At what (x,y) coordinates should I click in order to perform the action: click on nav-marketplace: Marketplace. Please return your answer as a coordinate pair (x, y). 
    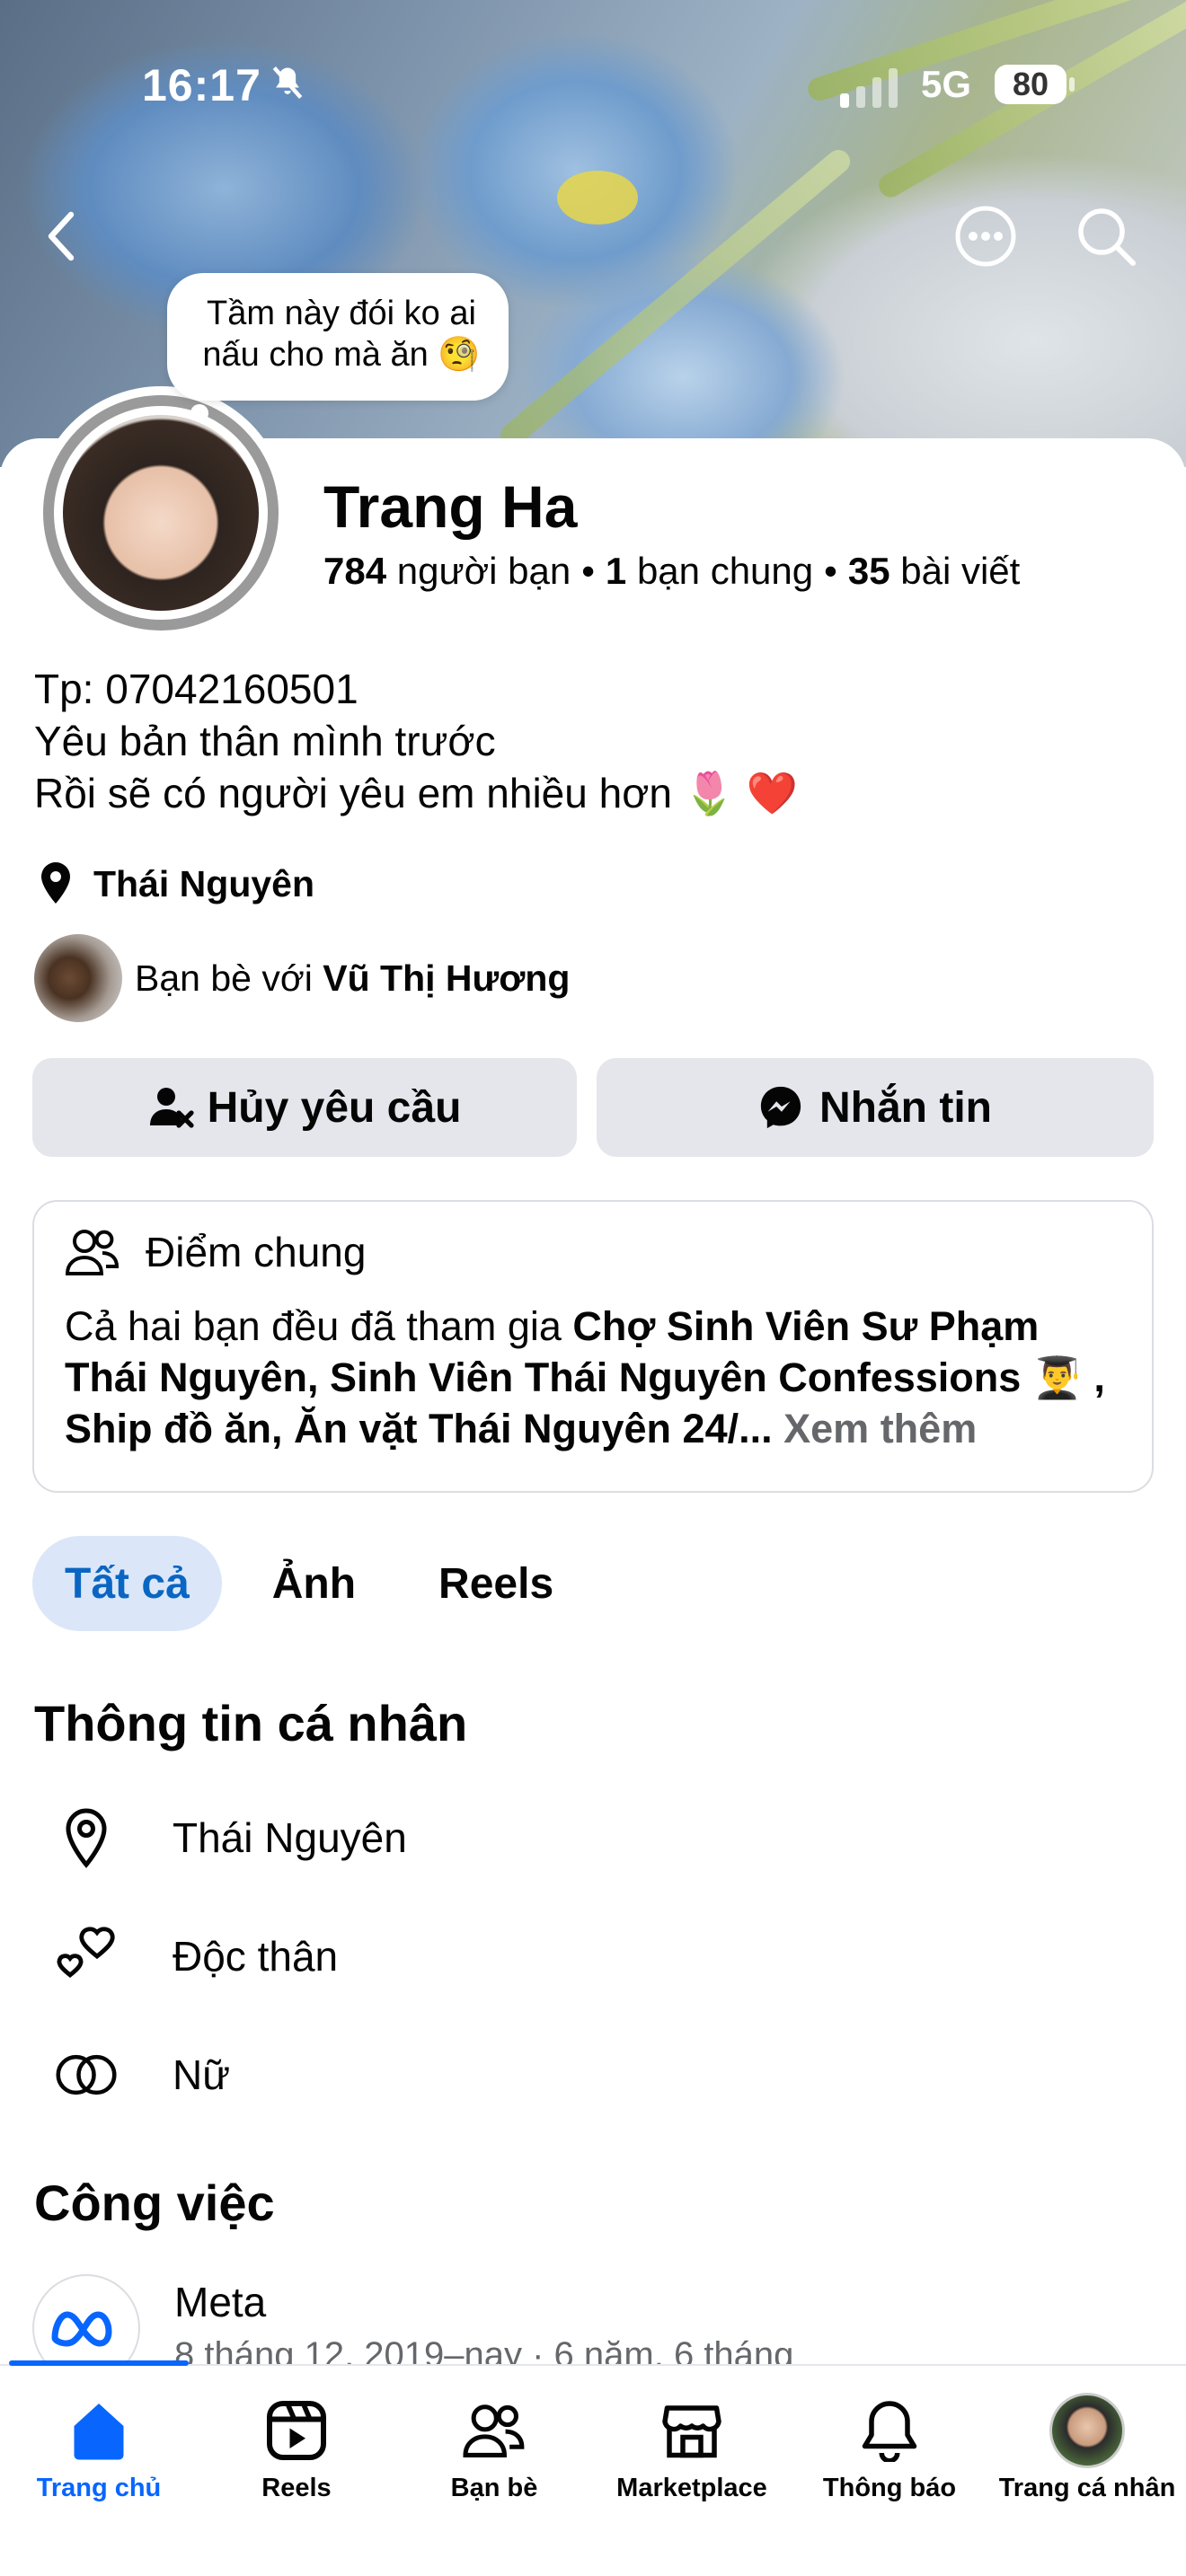
    Looking at the image, I should click on (692, 2445).